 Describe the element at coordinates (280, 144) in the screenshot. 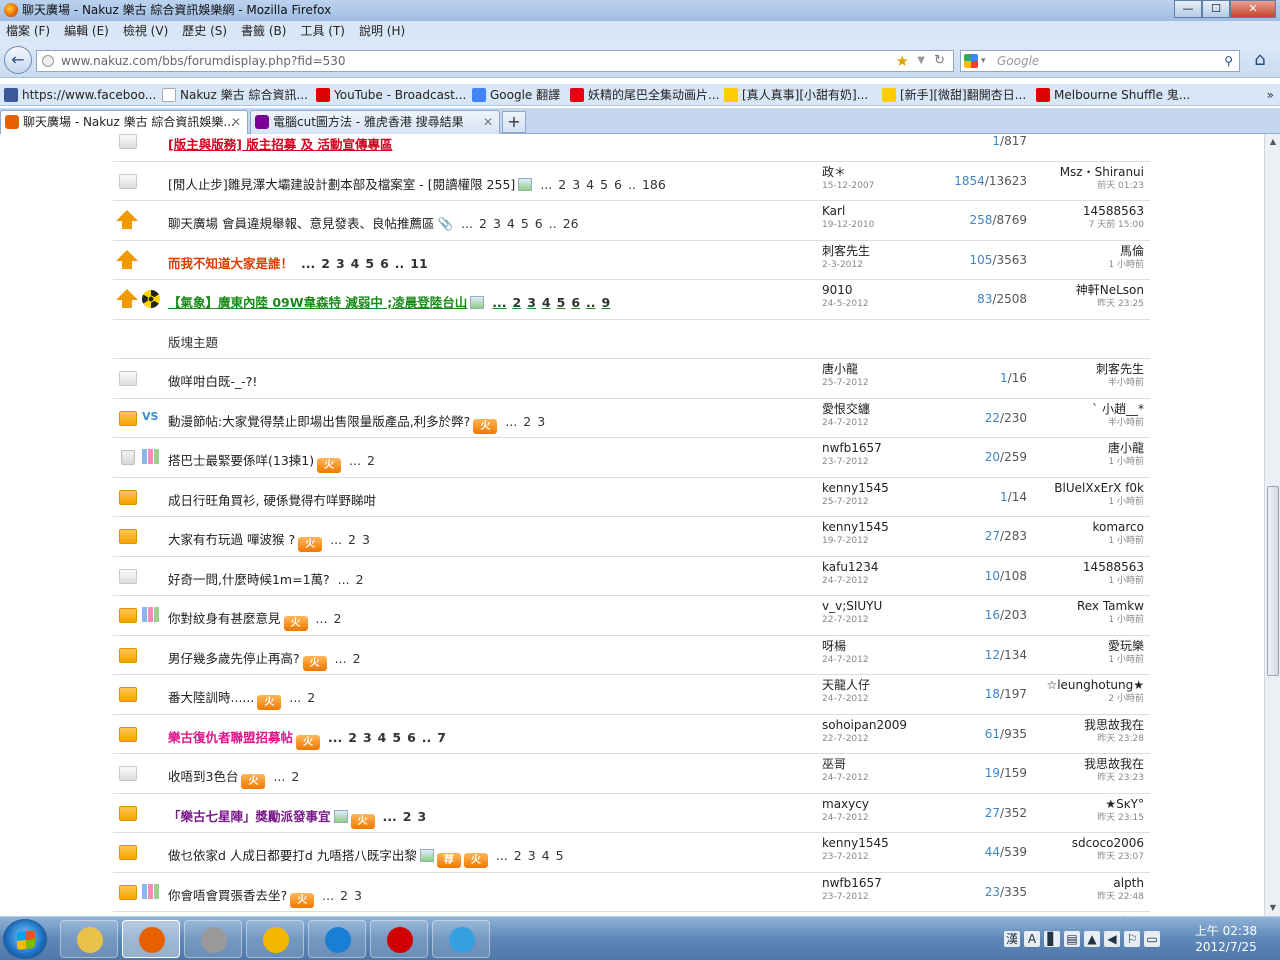

I see `thread-title-link: [版主與版務] 版主招募 及 活動宣傳專區` at that location.